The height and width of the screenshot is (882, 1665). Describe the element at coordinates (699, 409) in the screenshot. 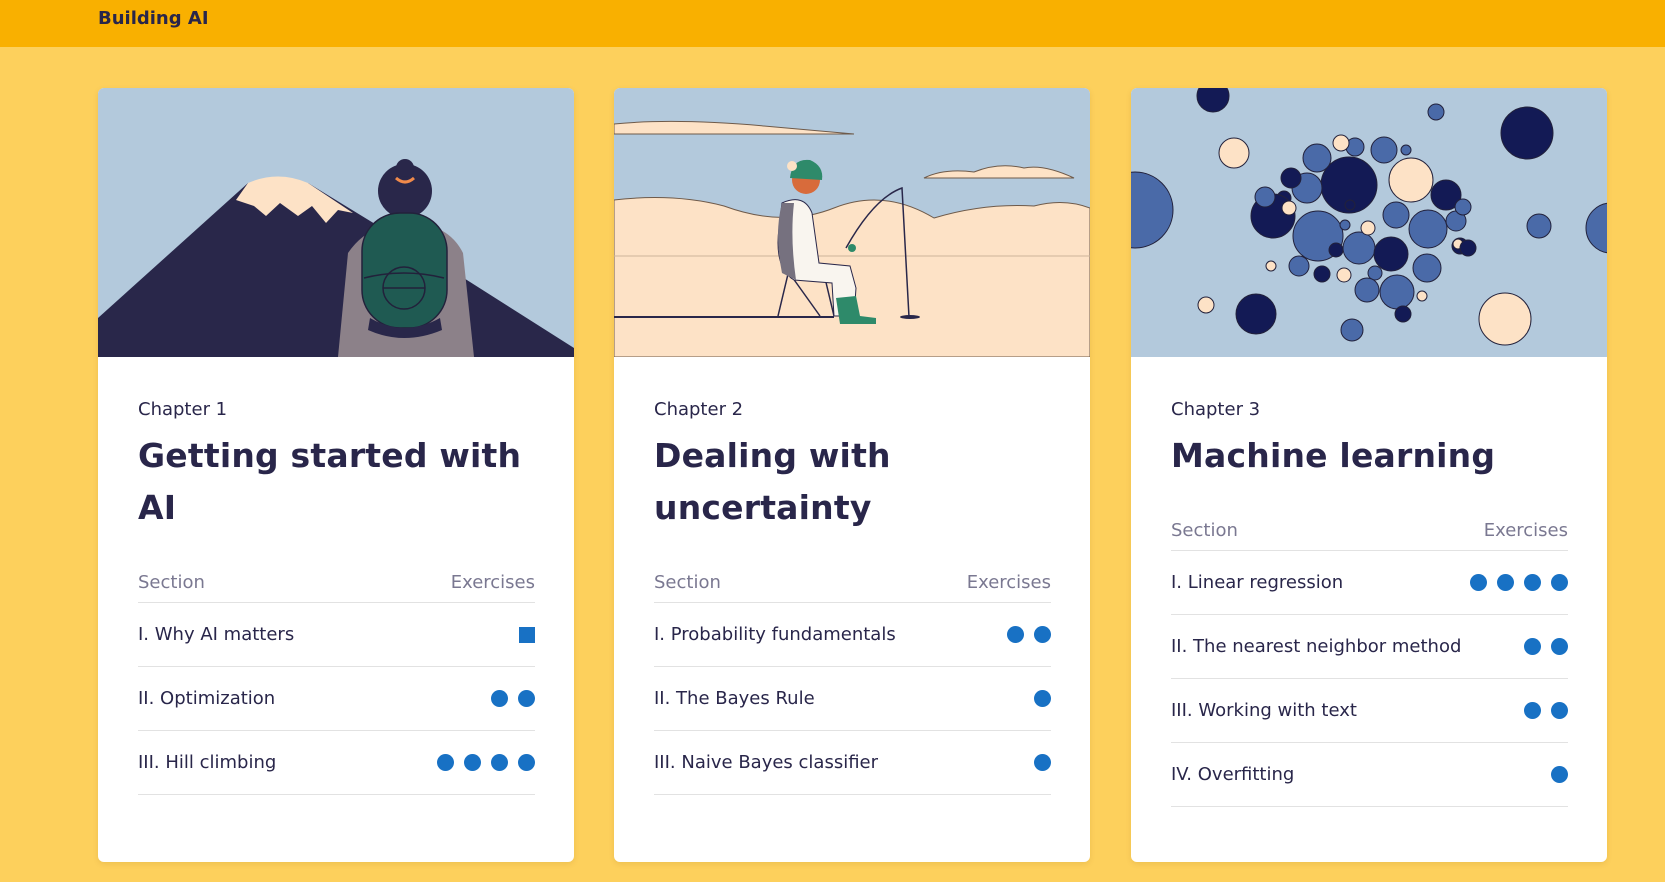

I see `chapter-label: Chapter 2` at that location.